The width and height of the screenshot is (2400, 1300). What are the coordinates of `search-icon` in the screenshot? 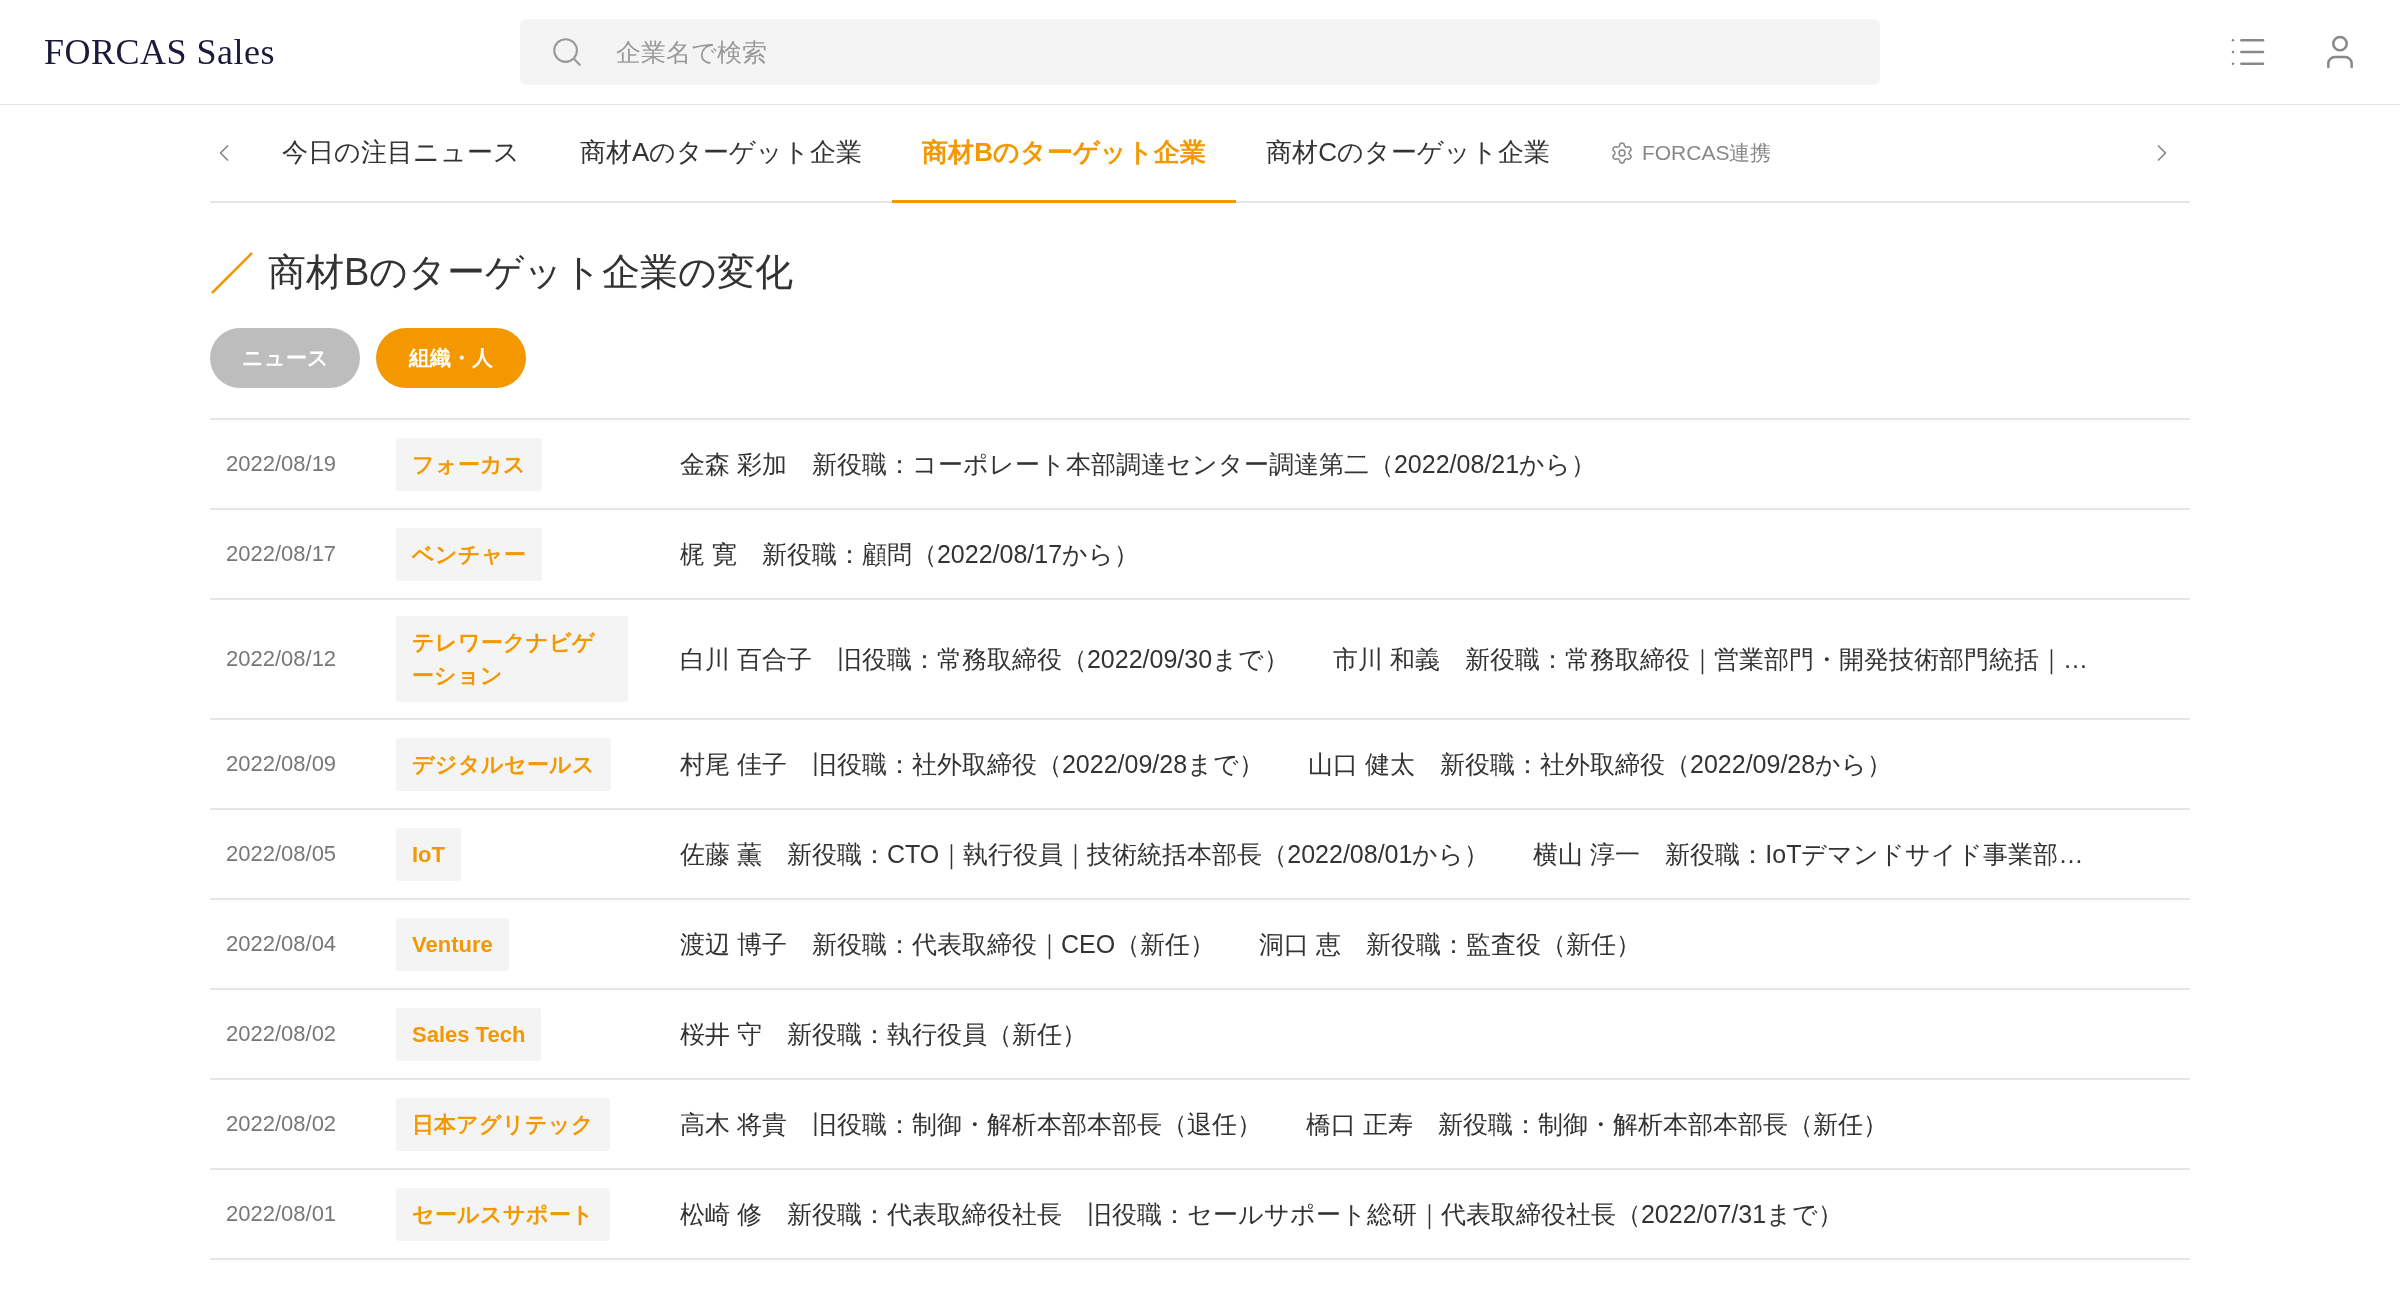 It's located at (567, 52).